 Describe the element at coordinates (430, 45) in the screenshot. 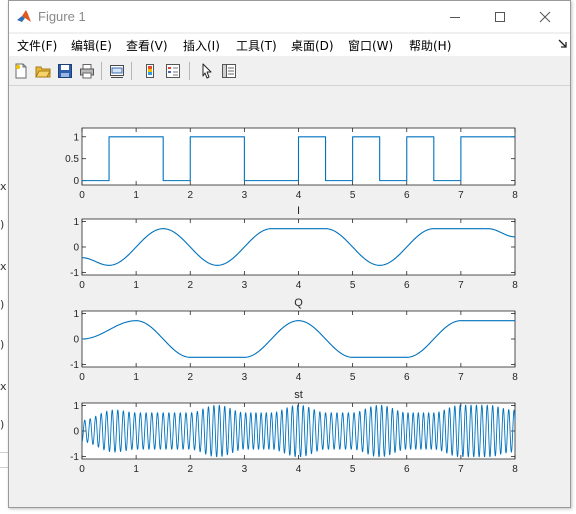

I see `menu-help: 帮助(H)` at that location.